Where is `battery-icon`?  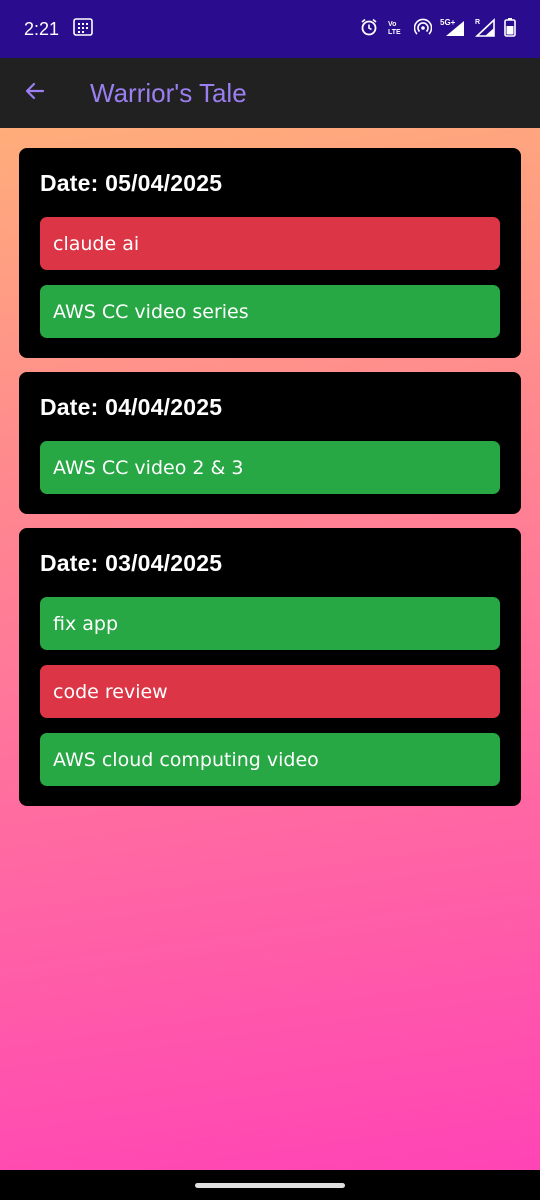 battery-icon is located at coordinates (510, 29).